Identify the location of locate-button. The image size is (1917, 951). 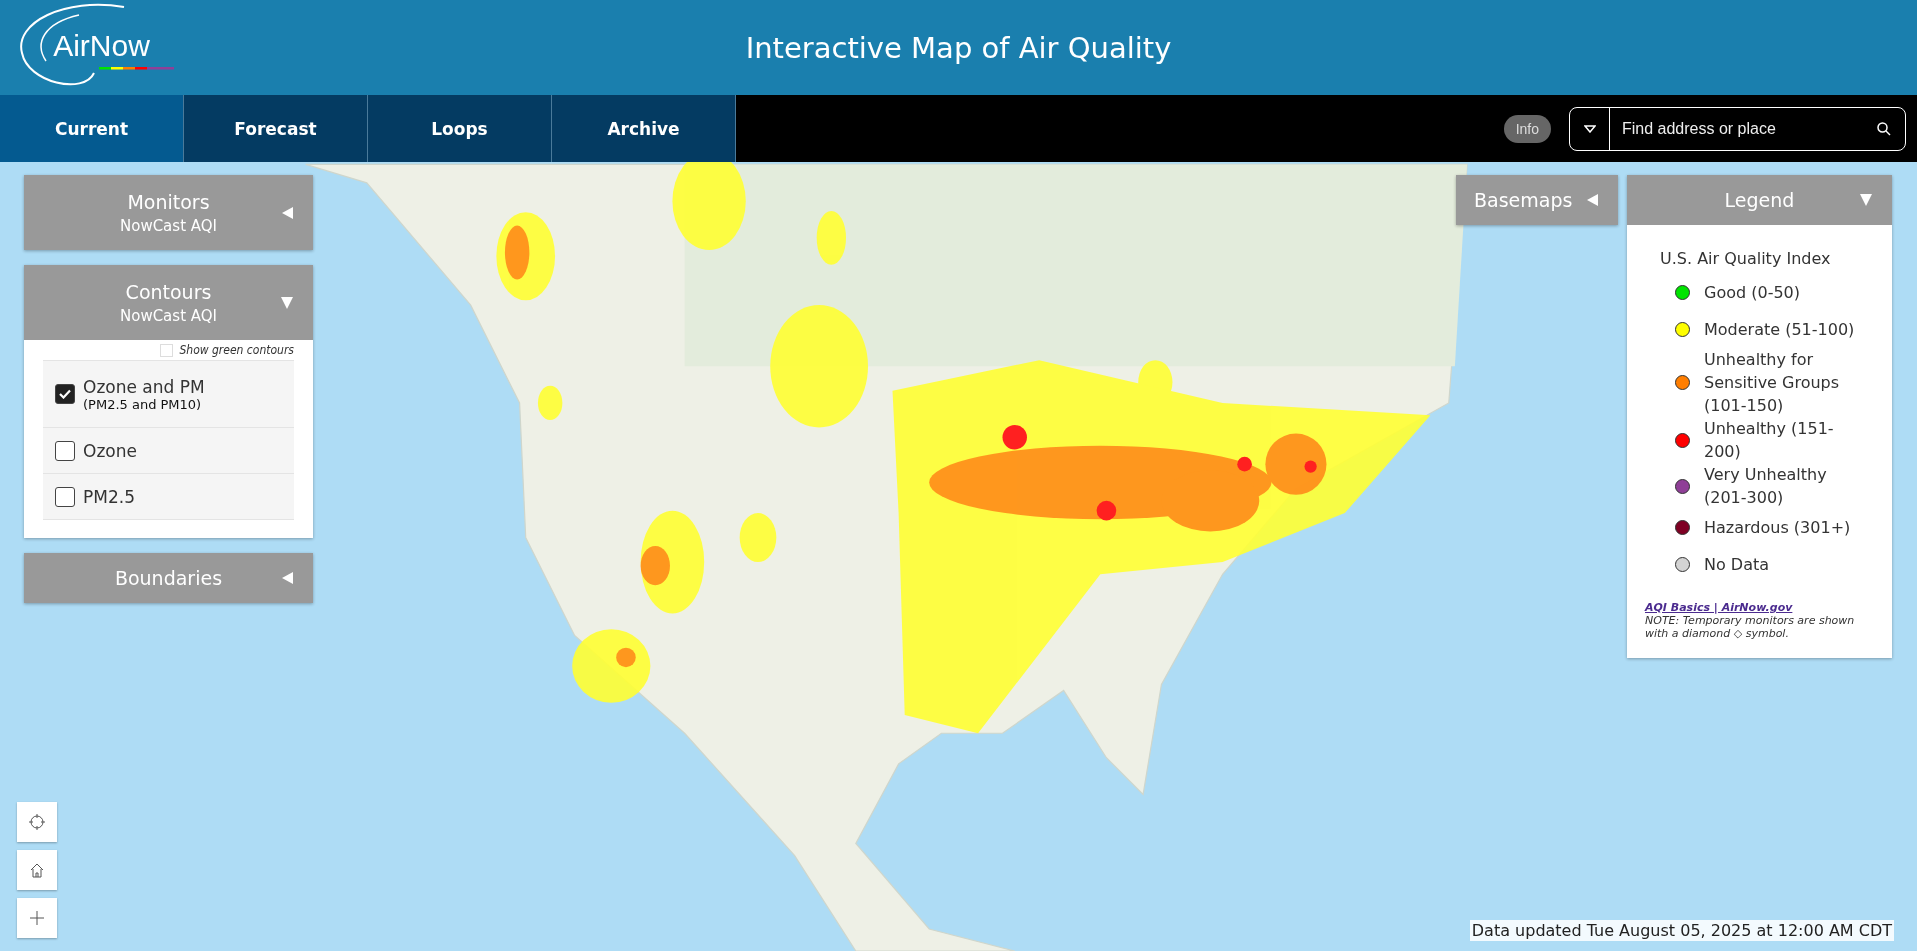
(37, 822).